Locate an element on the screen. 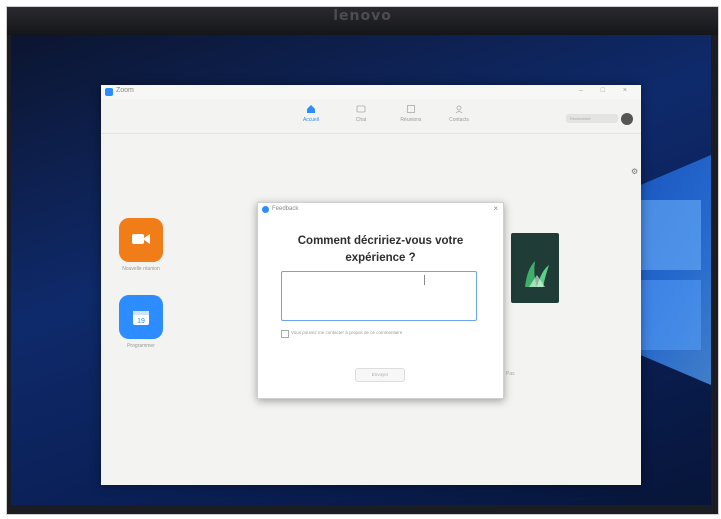 This screenshot has width=721, height=519. new-meeting-label: Nouvelle réunion is located at coordinates (141, 269).